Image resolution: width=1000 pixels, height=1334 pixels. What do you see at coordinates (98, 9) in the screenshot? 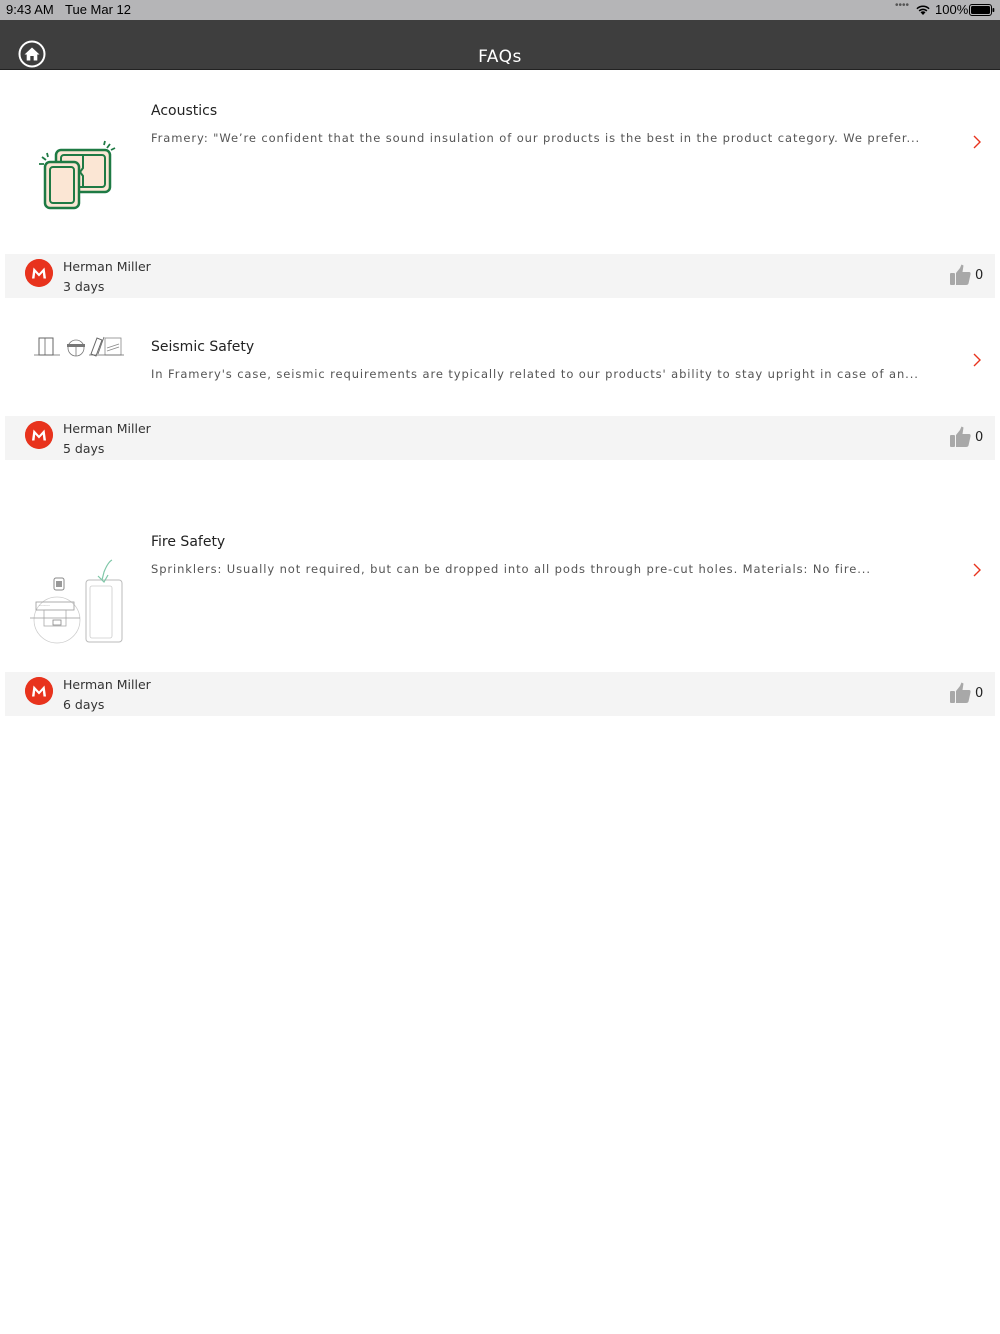
I see `status-date: Tue Mar 12` at bounding box center [98, 9].